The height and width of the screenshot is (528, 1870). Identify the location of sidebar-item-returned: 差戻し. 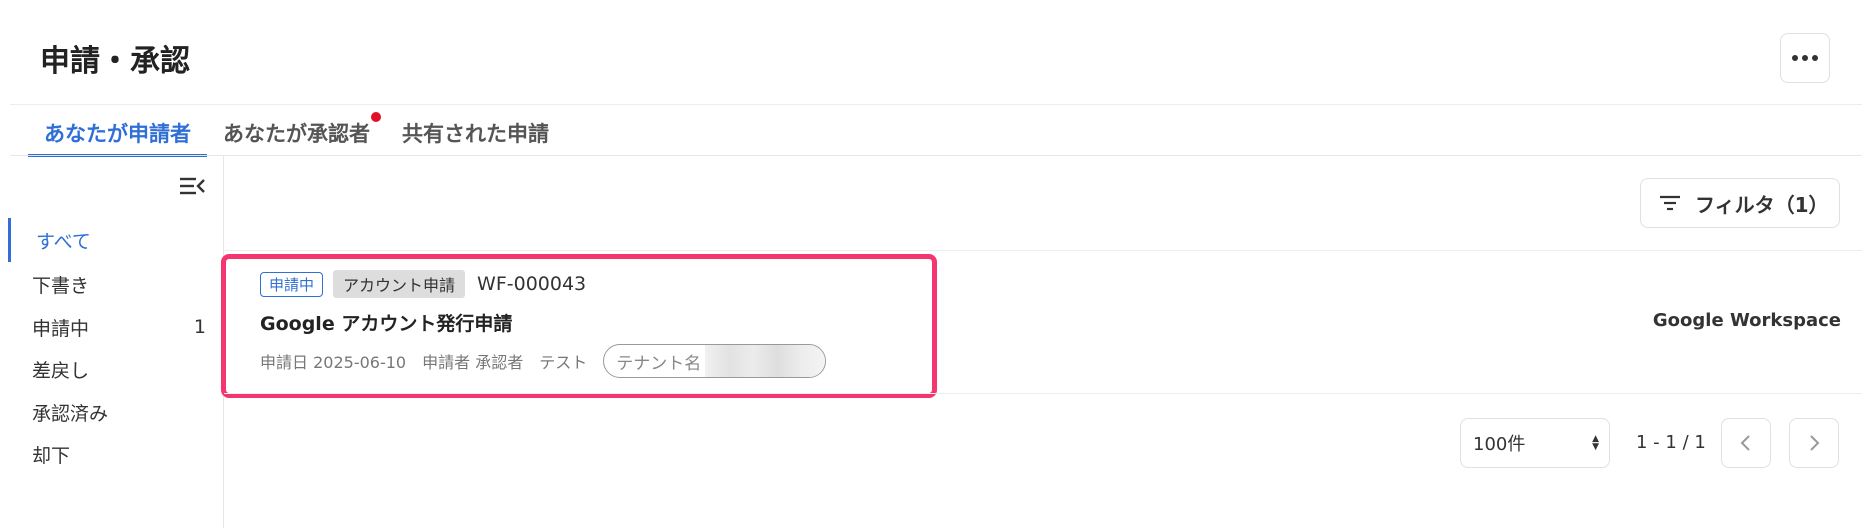
(116, 369).